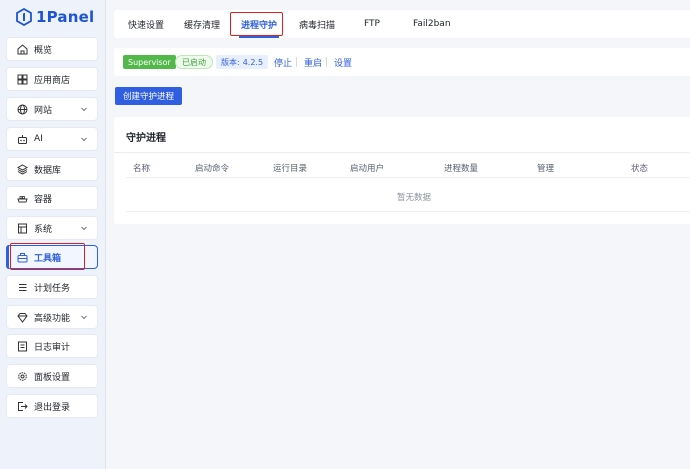 This screenshot has width=690, height=469. What do you see at coordinates (52, 139) in the screenshot?
I see `sidebar-item-ai: AI` at bounding box center [52, 139].